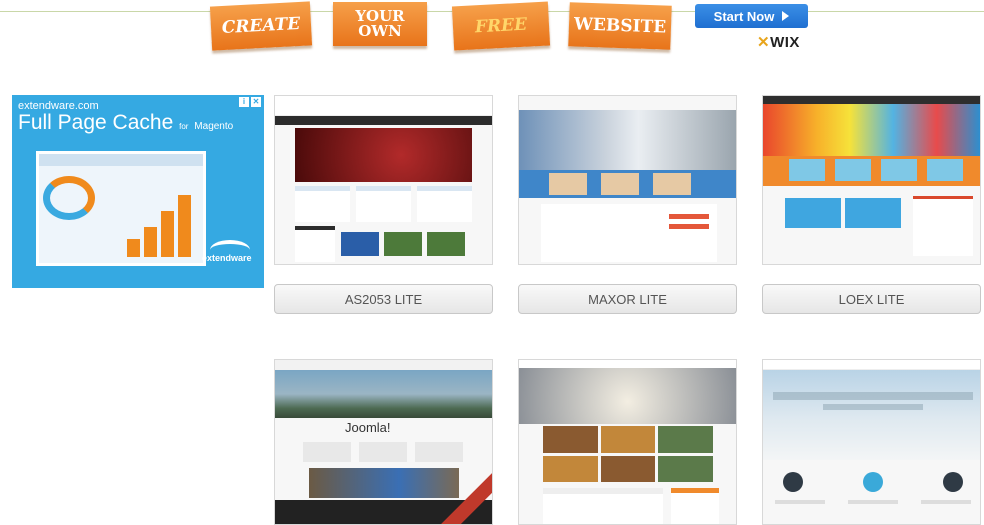 The height and width of the screenshot is (525, 984). I want to click on banner-word-free: FREE, so click(501, 26).